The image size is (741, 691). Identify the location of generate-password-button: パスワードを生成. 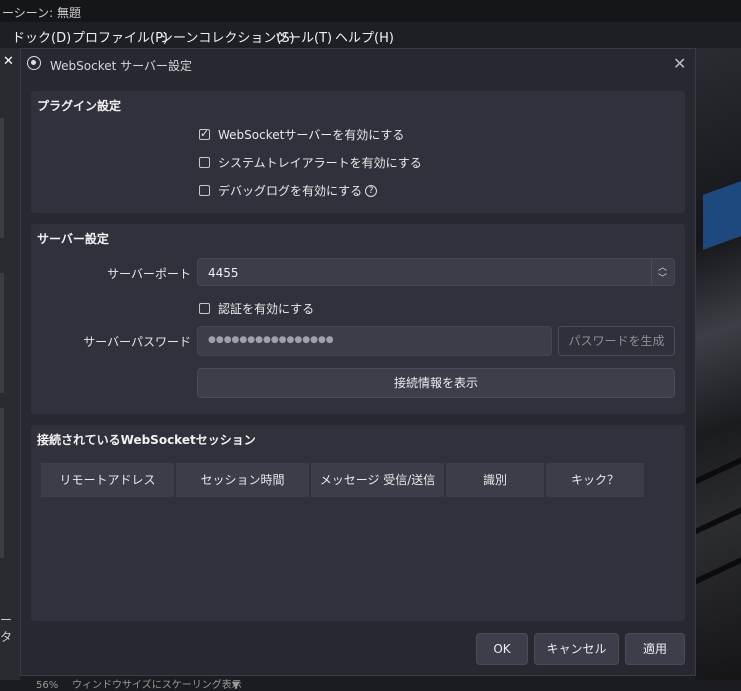
(616, 341).